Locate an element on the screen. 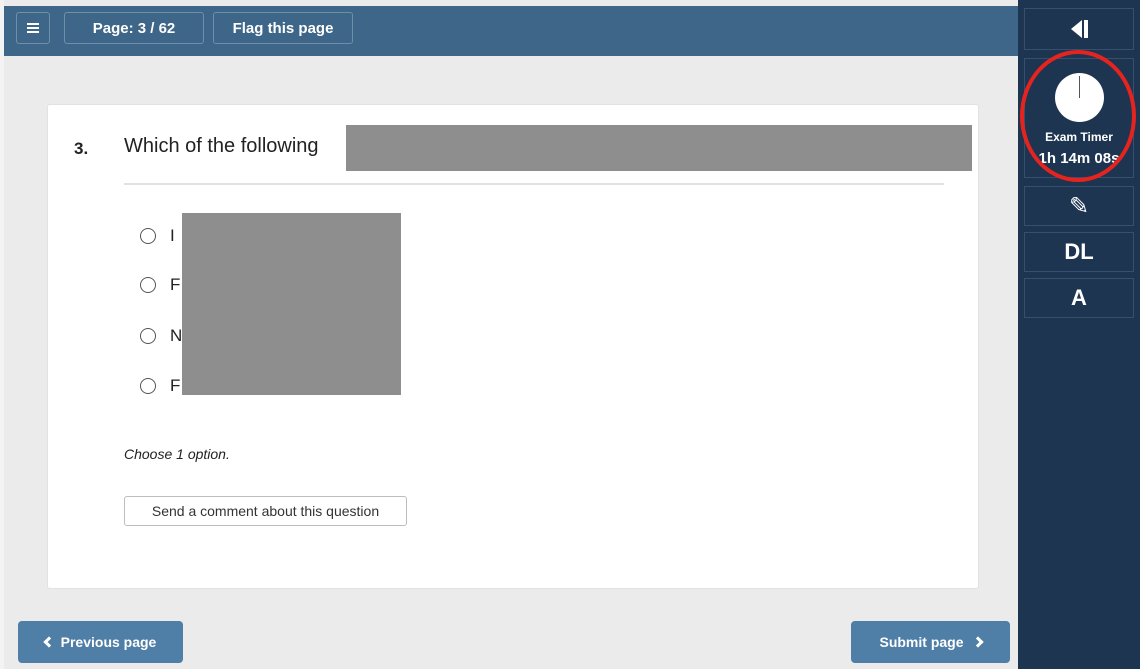  dl-button: DL is located at coordinates (1079, 252).